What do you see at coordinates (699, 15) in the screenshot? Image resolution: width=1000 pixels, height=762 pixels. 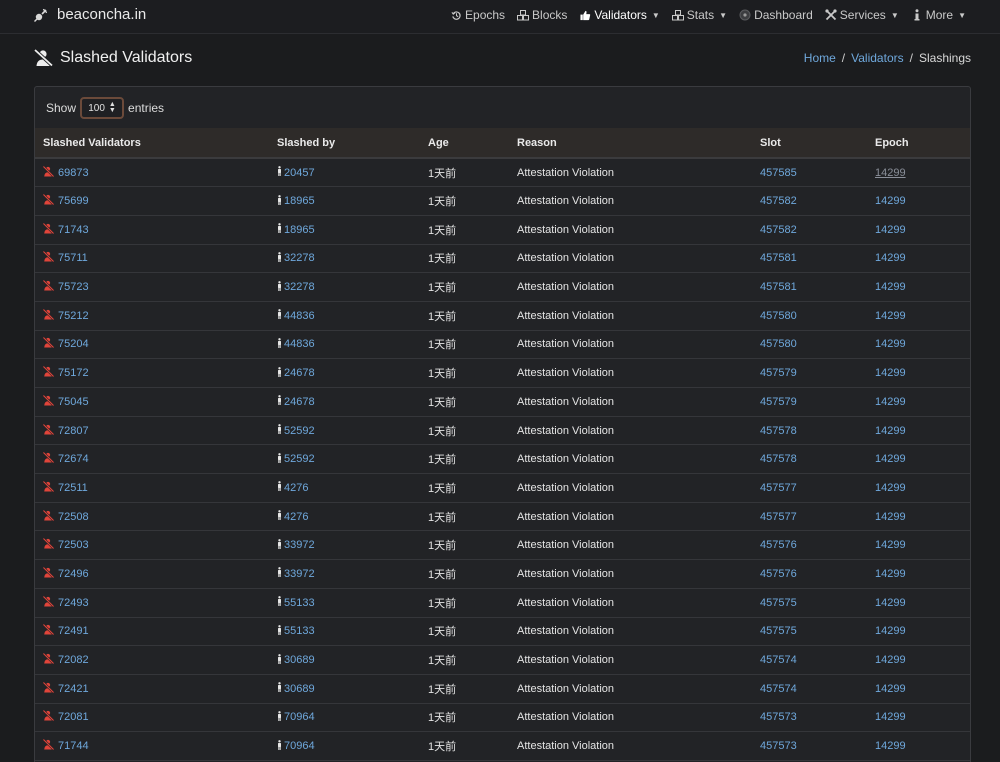 I see `nav-stats: Stats ▼` at bounding box center [699, 15].